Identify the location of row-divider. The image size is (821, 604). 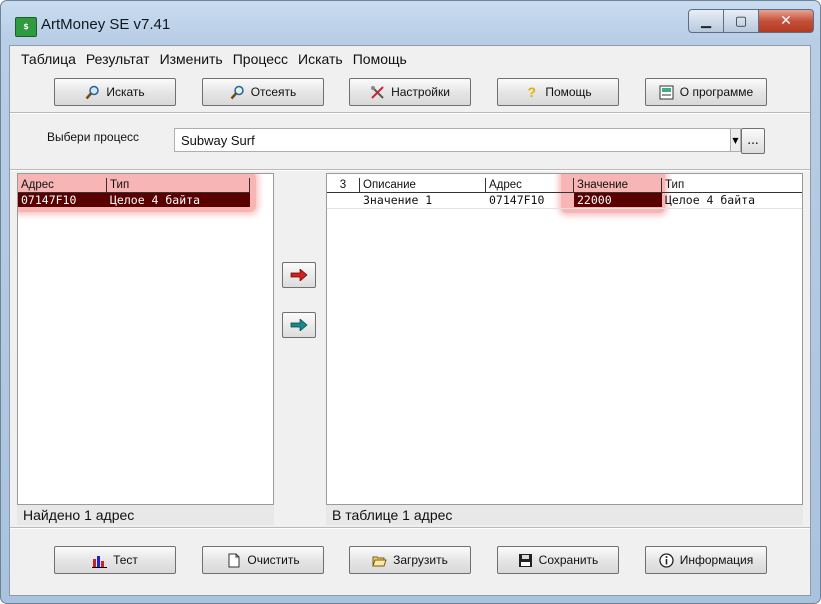
(564, 208).